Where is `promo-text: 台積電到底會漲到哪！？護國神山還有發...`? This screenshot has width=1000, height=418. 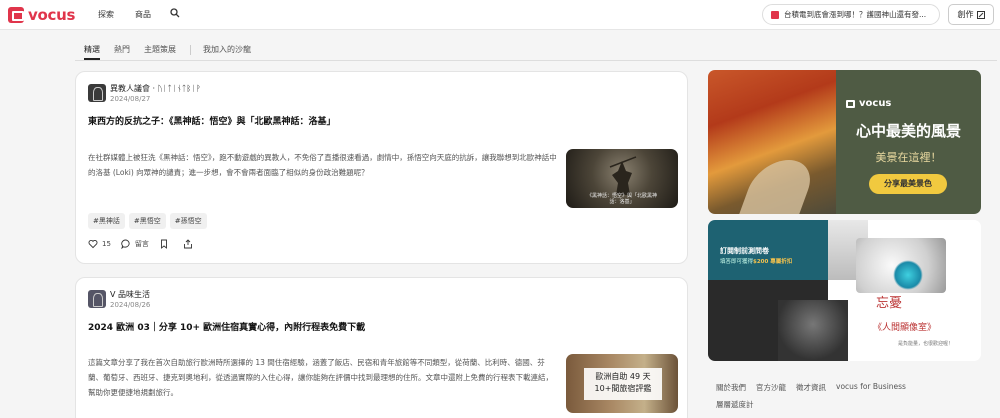 promo-text: 台積電到底會漲到哪！？護國神山還有發... is located at coordinates (855, 14).